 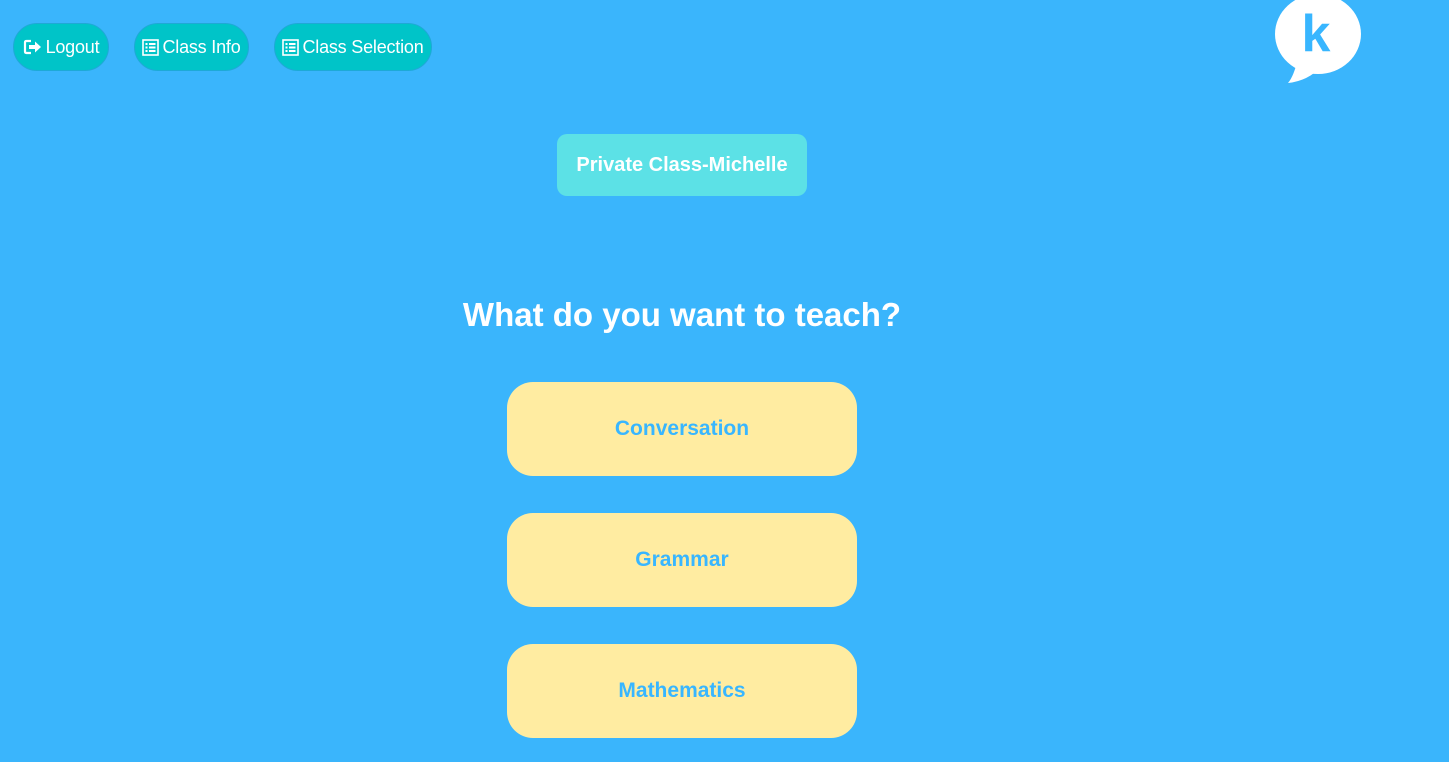 I want to click on teach-prompt-heading: What do you want to teach?, so click(x=682, y=314).